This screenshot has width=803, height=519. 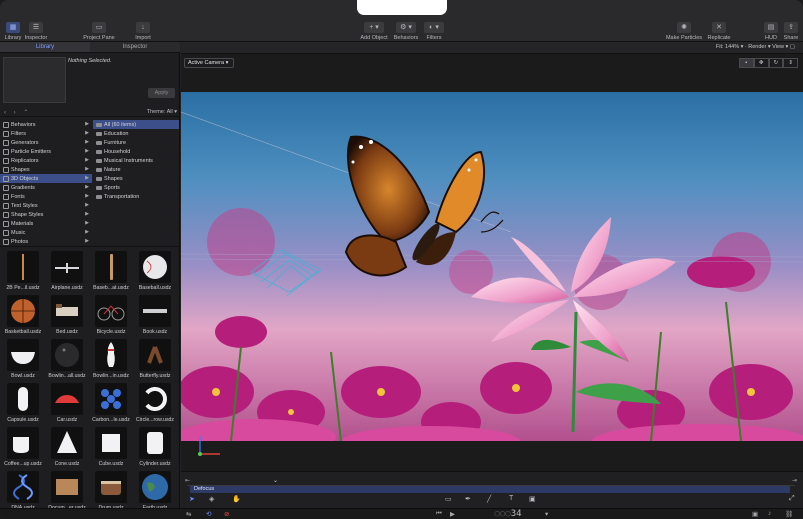 I want to click on library-item-baseball-usdz: Baseball.usdz, so click(x=155, y=273).